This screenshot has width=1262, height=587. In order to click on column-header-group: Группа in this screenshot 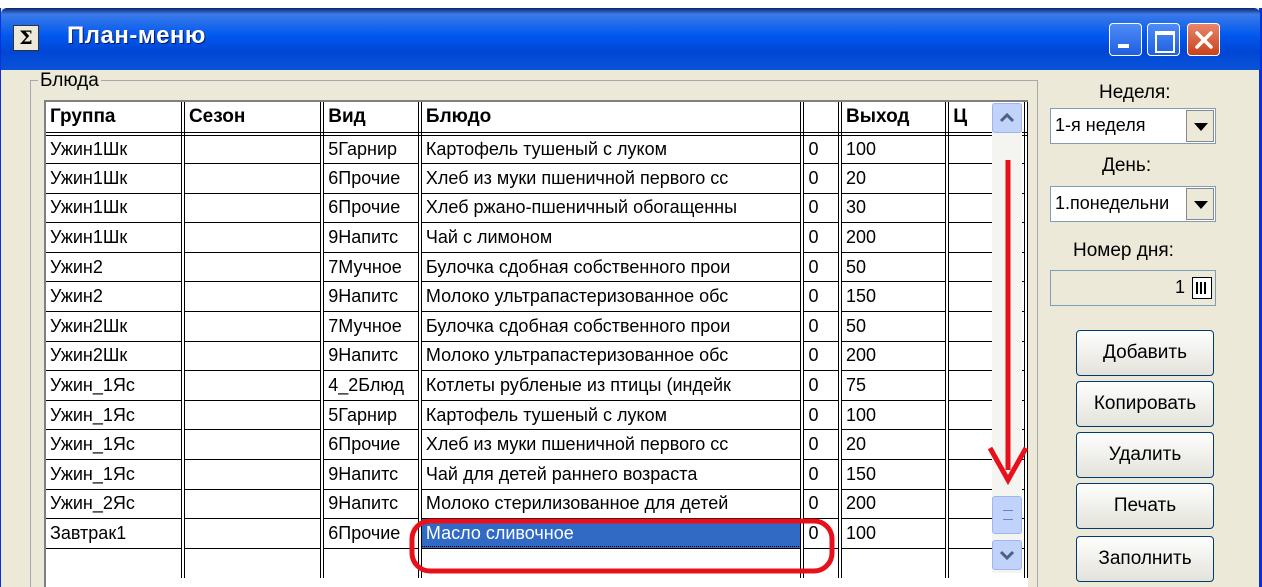, I will do `click(115, 119)`.